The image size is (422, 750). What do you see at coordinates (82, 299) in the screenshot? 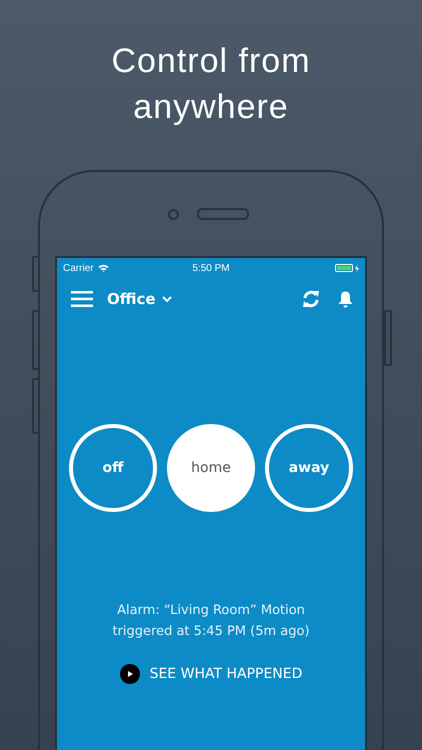
I see `menu-icon` at bounding box center [82, 299].